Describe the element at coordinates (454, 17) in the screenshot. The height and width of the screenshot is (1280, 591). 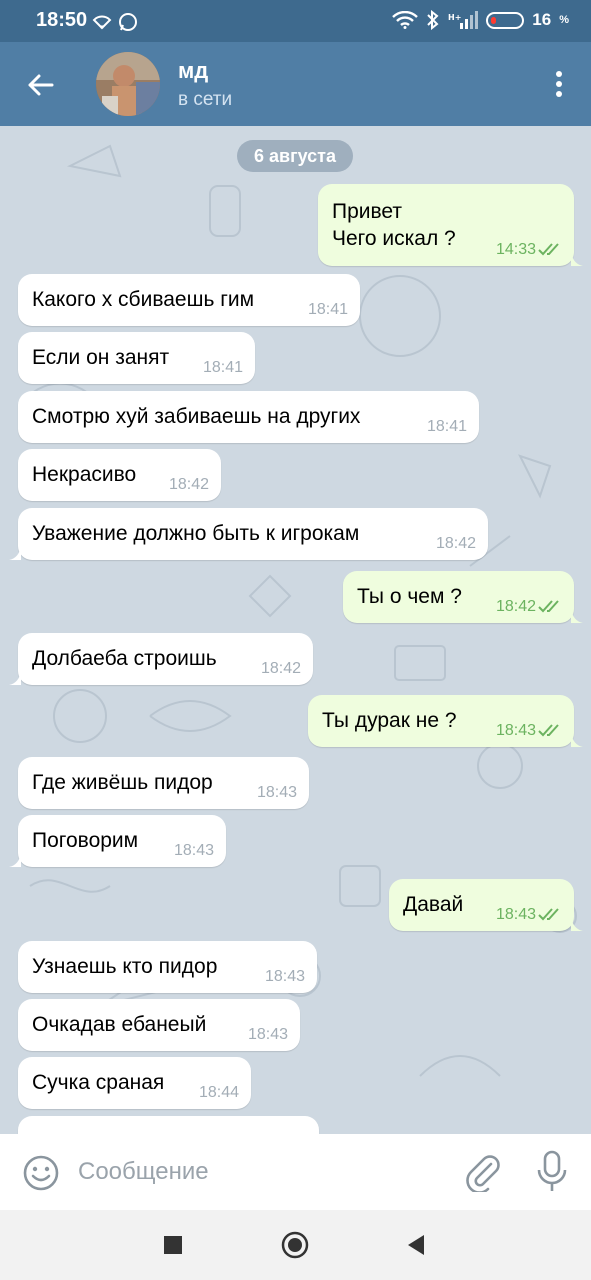
I see `svg-text: H+` at that location.